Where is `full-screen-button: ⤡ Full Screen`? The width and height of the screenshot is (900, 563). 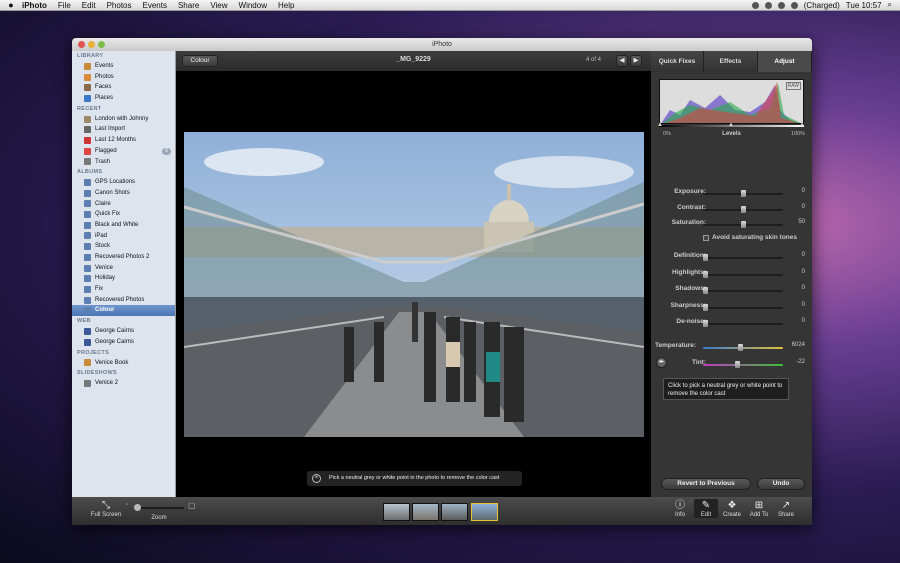 full-screen-button: ⤡ Full Screen is located at coordinates (106, 508).